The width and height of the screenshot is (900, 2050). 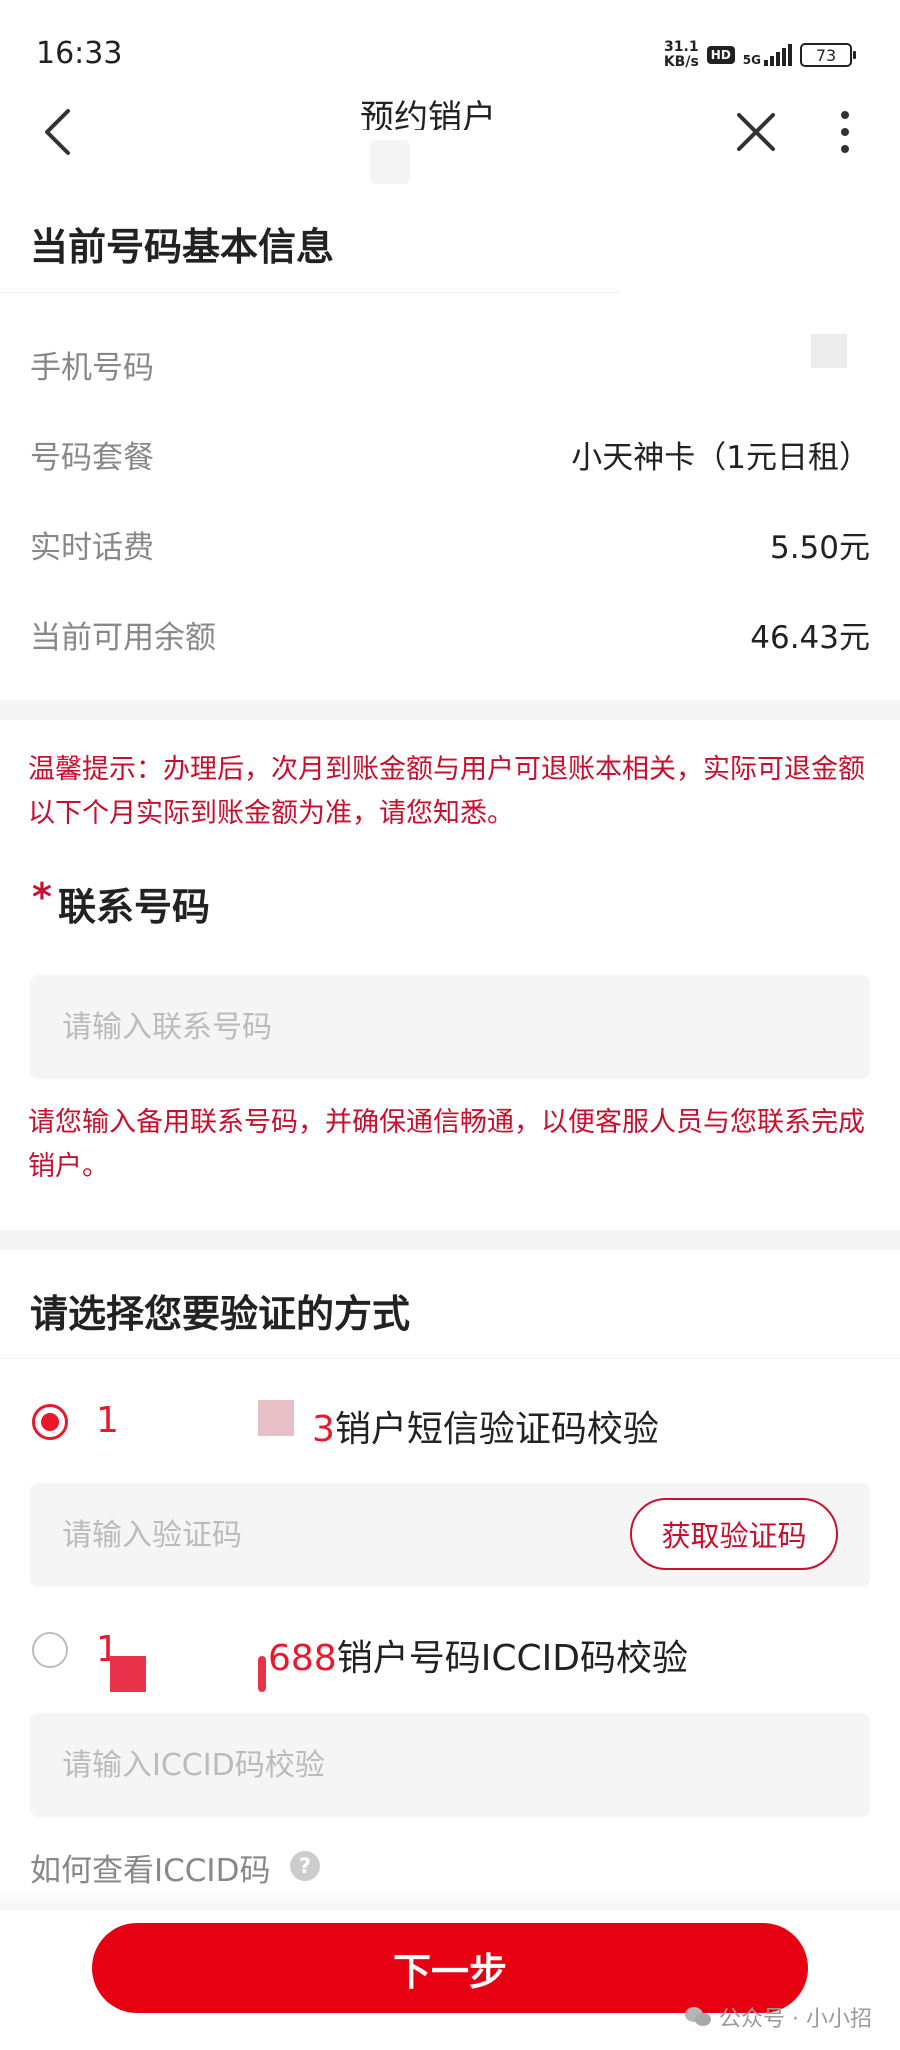 I want to click on info-value-balance: 46.43元, so click(x=810, y=638).